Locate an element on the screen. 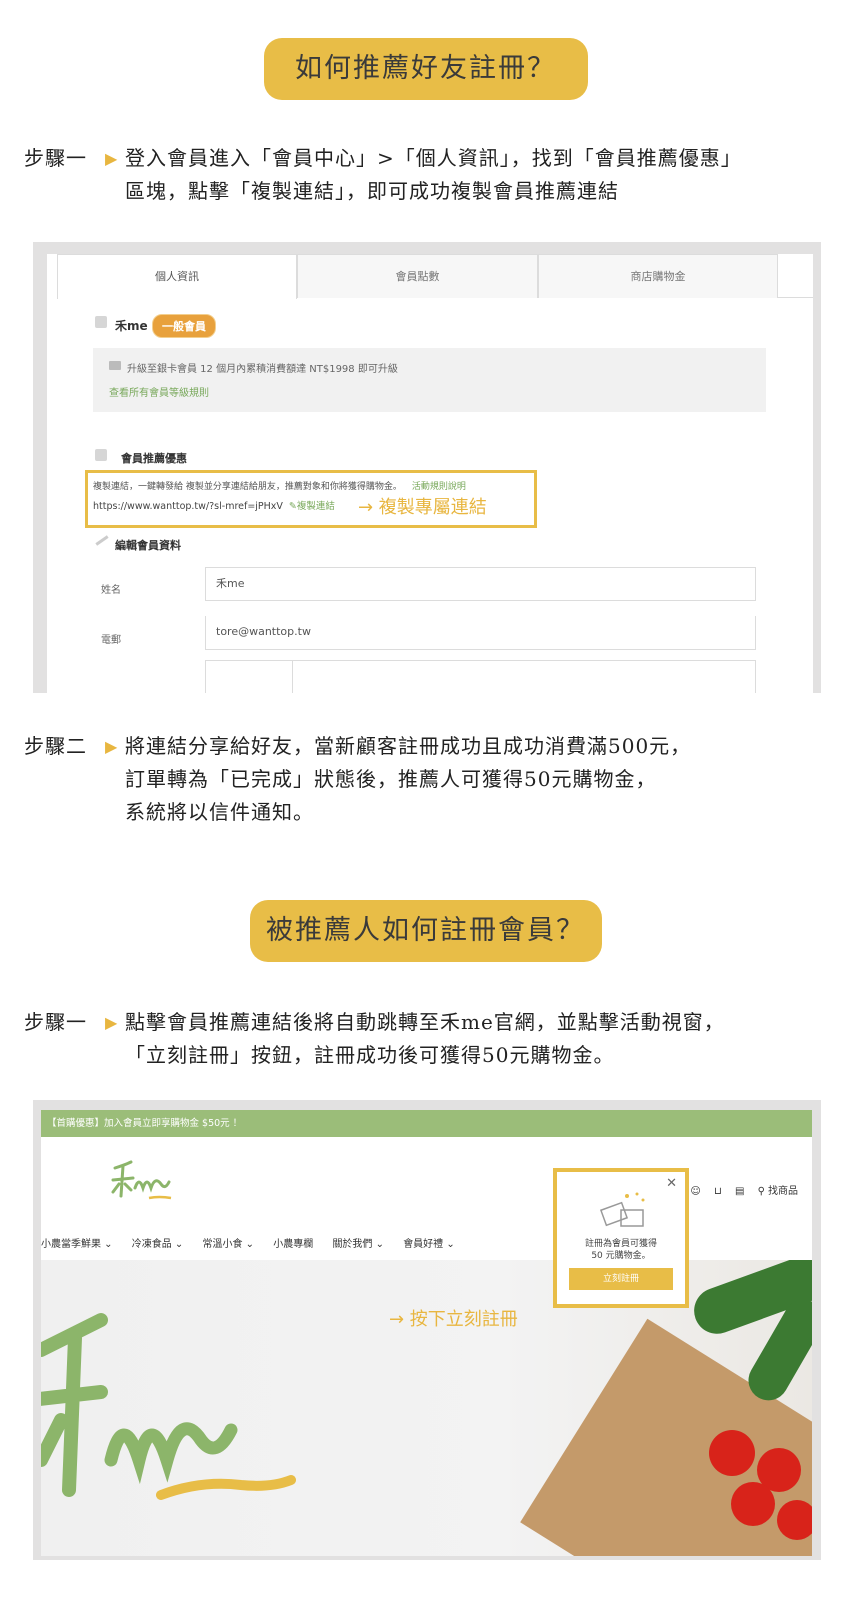 Image resolution: width=851 pixels, height=1615 pixels. member-tier-badge: 一般會員 is located at coordinates (184, 326).